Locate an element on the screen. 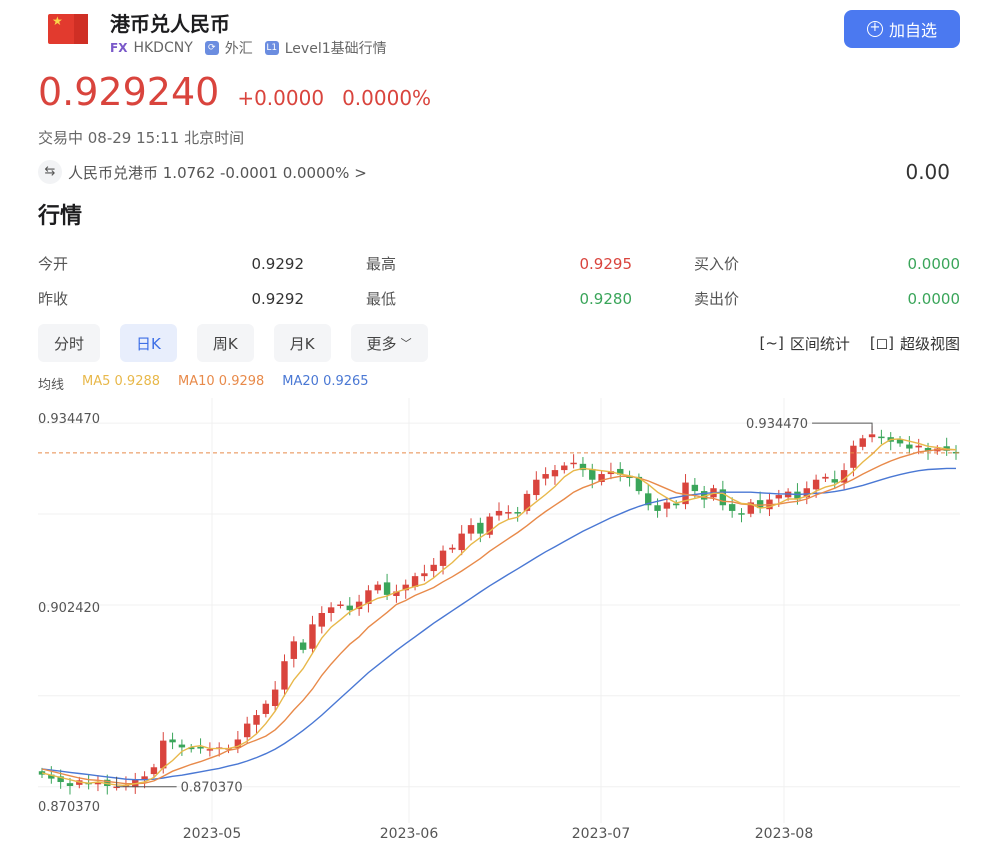 The image size is (1000, 852). x-tick-label: 2023-08 is located at coordinates (784, 834).